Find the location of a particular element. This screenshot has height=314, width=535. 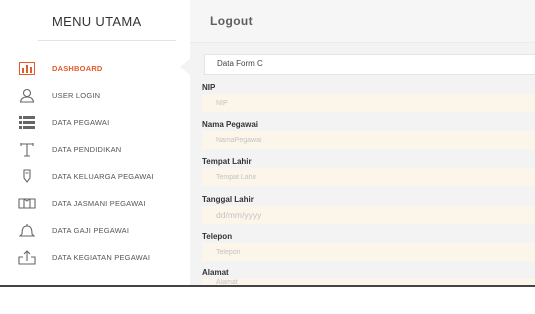

bottom-border is located at coordinates (267, 286).